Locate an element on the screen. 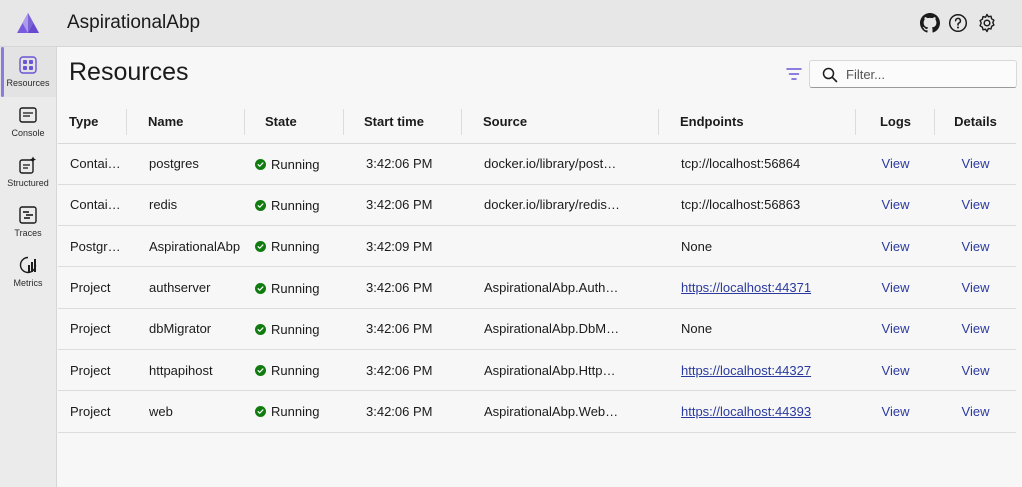  column-header-state: State is located at coordinates (294, 122).